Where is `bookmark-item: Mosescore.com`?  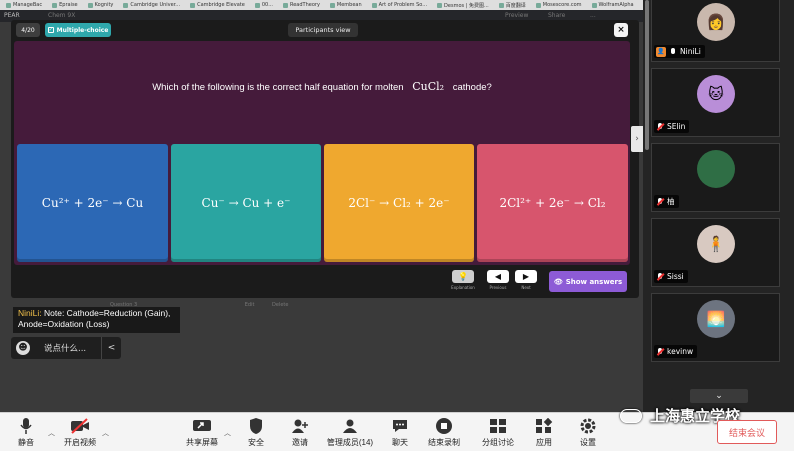
bookmark-item: Mosescore.com is located at coordinates (558, 5).